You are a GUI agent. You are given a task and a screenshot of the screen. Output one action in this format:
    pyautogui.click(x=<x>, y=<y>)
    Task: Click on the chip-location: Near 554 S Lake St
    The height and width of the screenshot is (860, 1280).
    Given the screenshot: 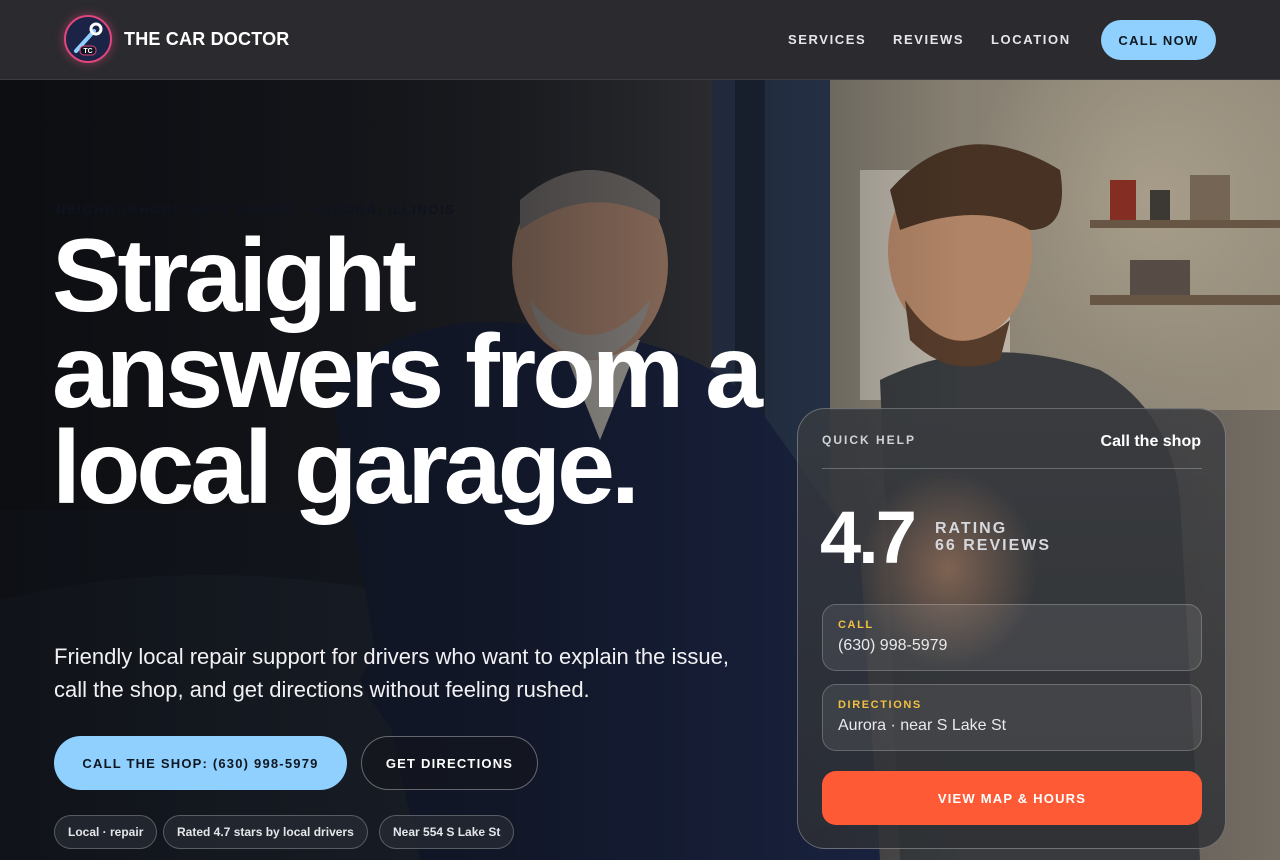 What is the action you would take?
    pyautogui.click(x=447, y=832)
    